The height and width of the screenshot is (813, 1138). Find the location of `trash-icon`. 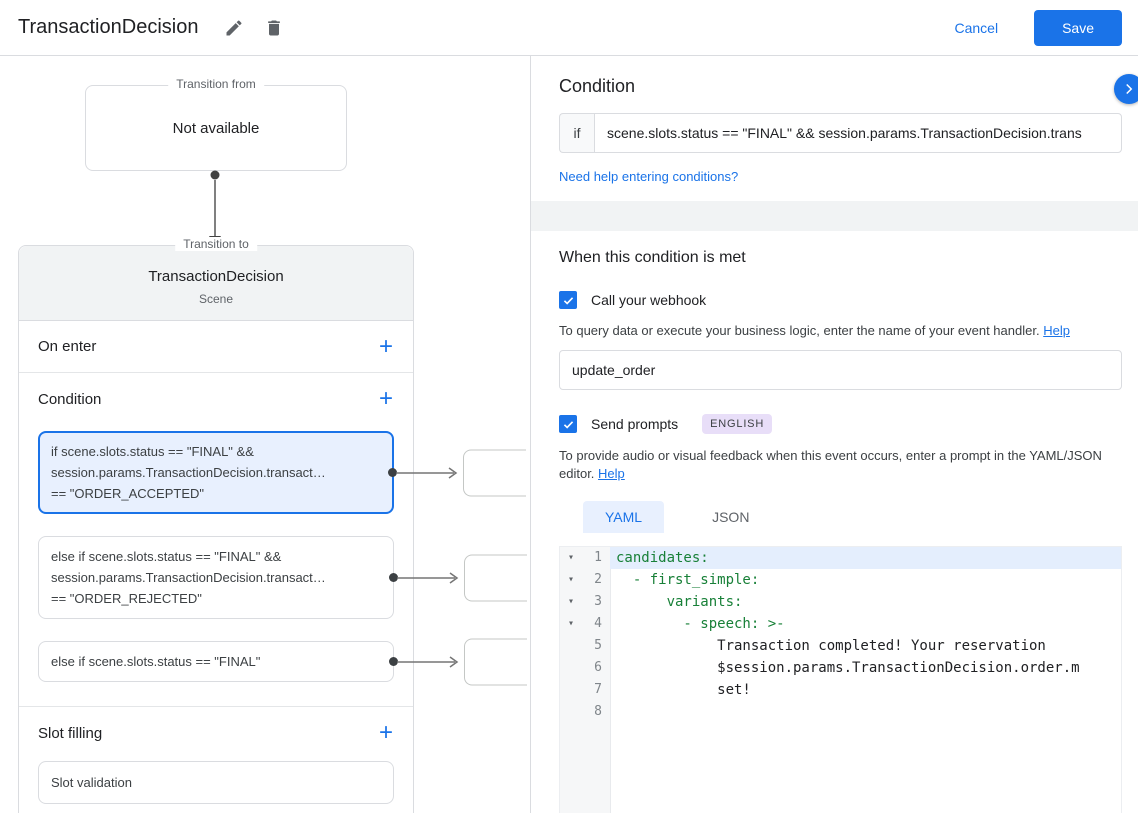

trash-icon is located at coordinates (274, 27).